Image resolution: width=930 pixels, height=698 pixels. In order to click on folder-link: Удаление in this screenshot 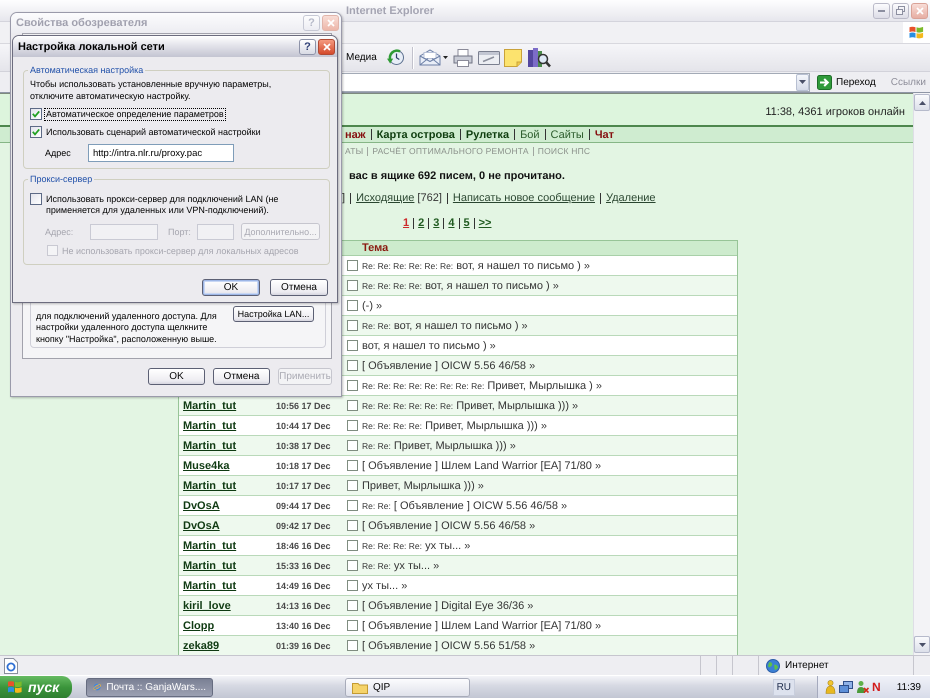, I will do `click(631, 198)`.